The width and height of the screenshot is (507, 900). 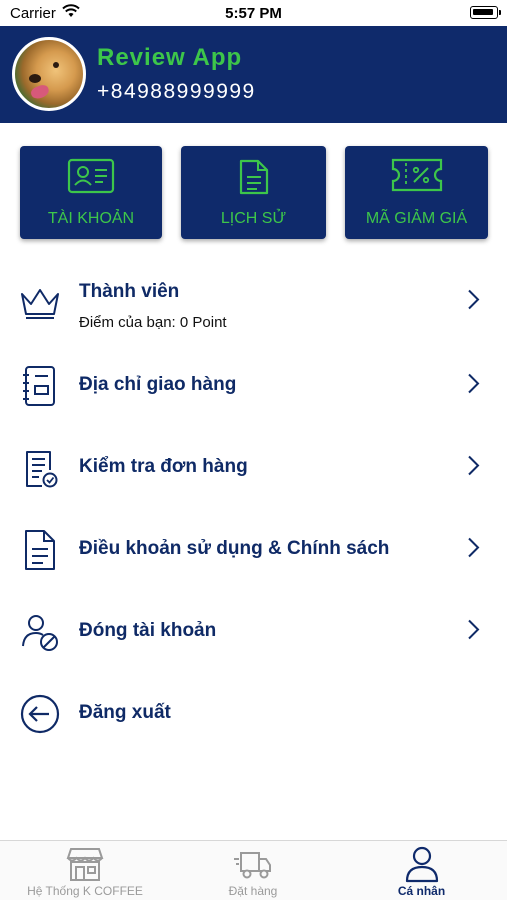 I want to click on id-card-icon, so click(x=91, y=178).